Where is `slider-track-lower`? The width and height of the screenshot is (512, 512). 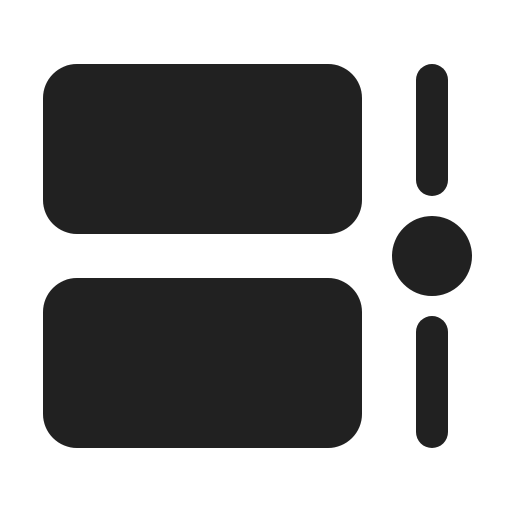 slider-track-lower is located at coordinates (432, 382).